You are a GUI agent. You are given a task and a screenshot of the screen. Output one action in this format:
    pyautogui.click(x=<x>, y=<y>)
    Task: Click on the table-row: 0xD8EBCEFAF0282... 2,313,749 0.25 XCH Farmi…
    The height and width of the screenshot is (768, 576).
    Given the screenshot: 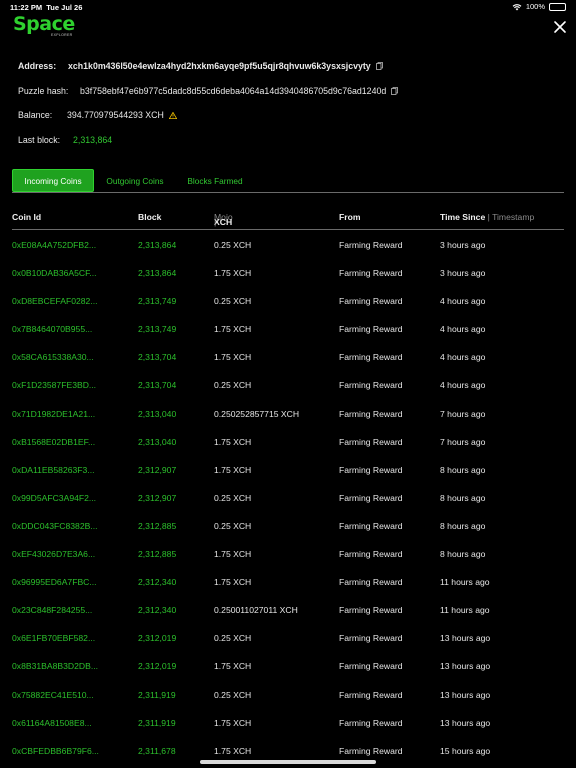 What is the action you would take?
    pyautogui.click(x=288, y=300)
    